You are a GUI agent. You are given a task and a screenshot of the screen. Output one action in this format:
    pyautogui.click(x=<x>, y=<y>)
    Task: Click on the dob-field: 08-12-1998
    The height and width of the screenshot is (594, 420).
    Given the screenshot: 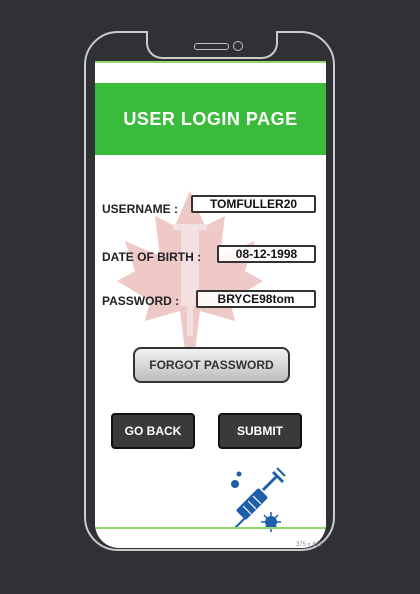 What is the action you would take?
    pyautogui.click(x=266, y=254)
    